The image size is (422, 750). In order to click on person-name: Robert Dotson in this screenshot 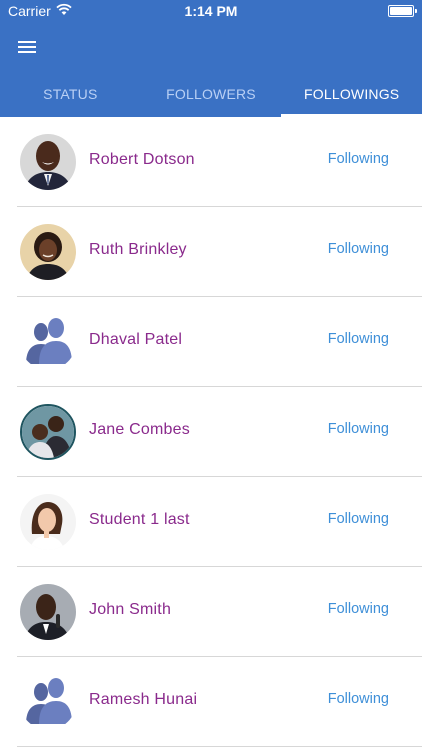, I will do `click(142, 160)`.